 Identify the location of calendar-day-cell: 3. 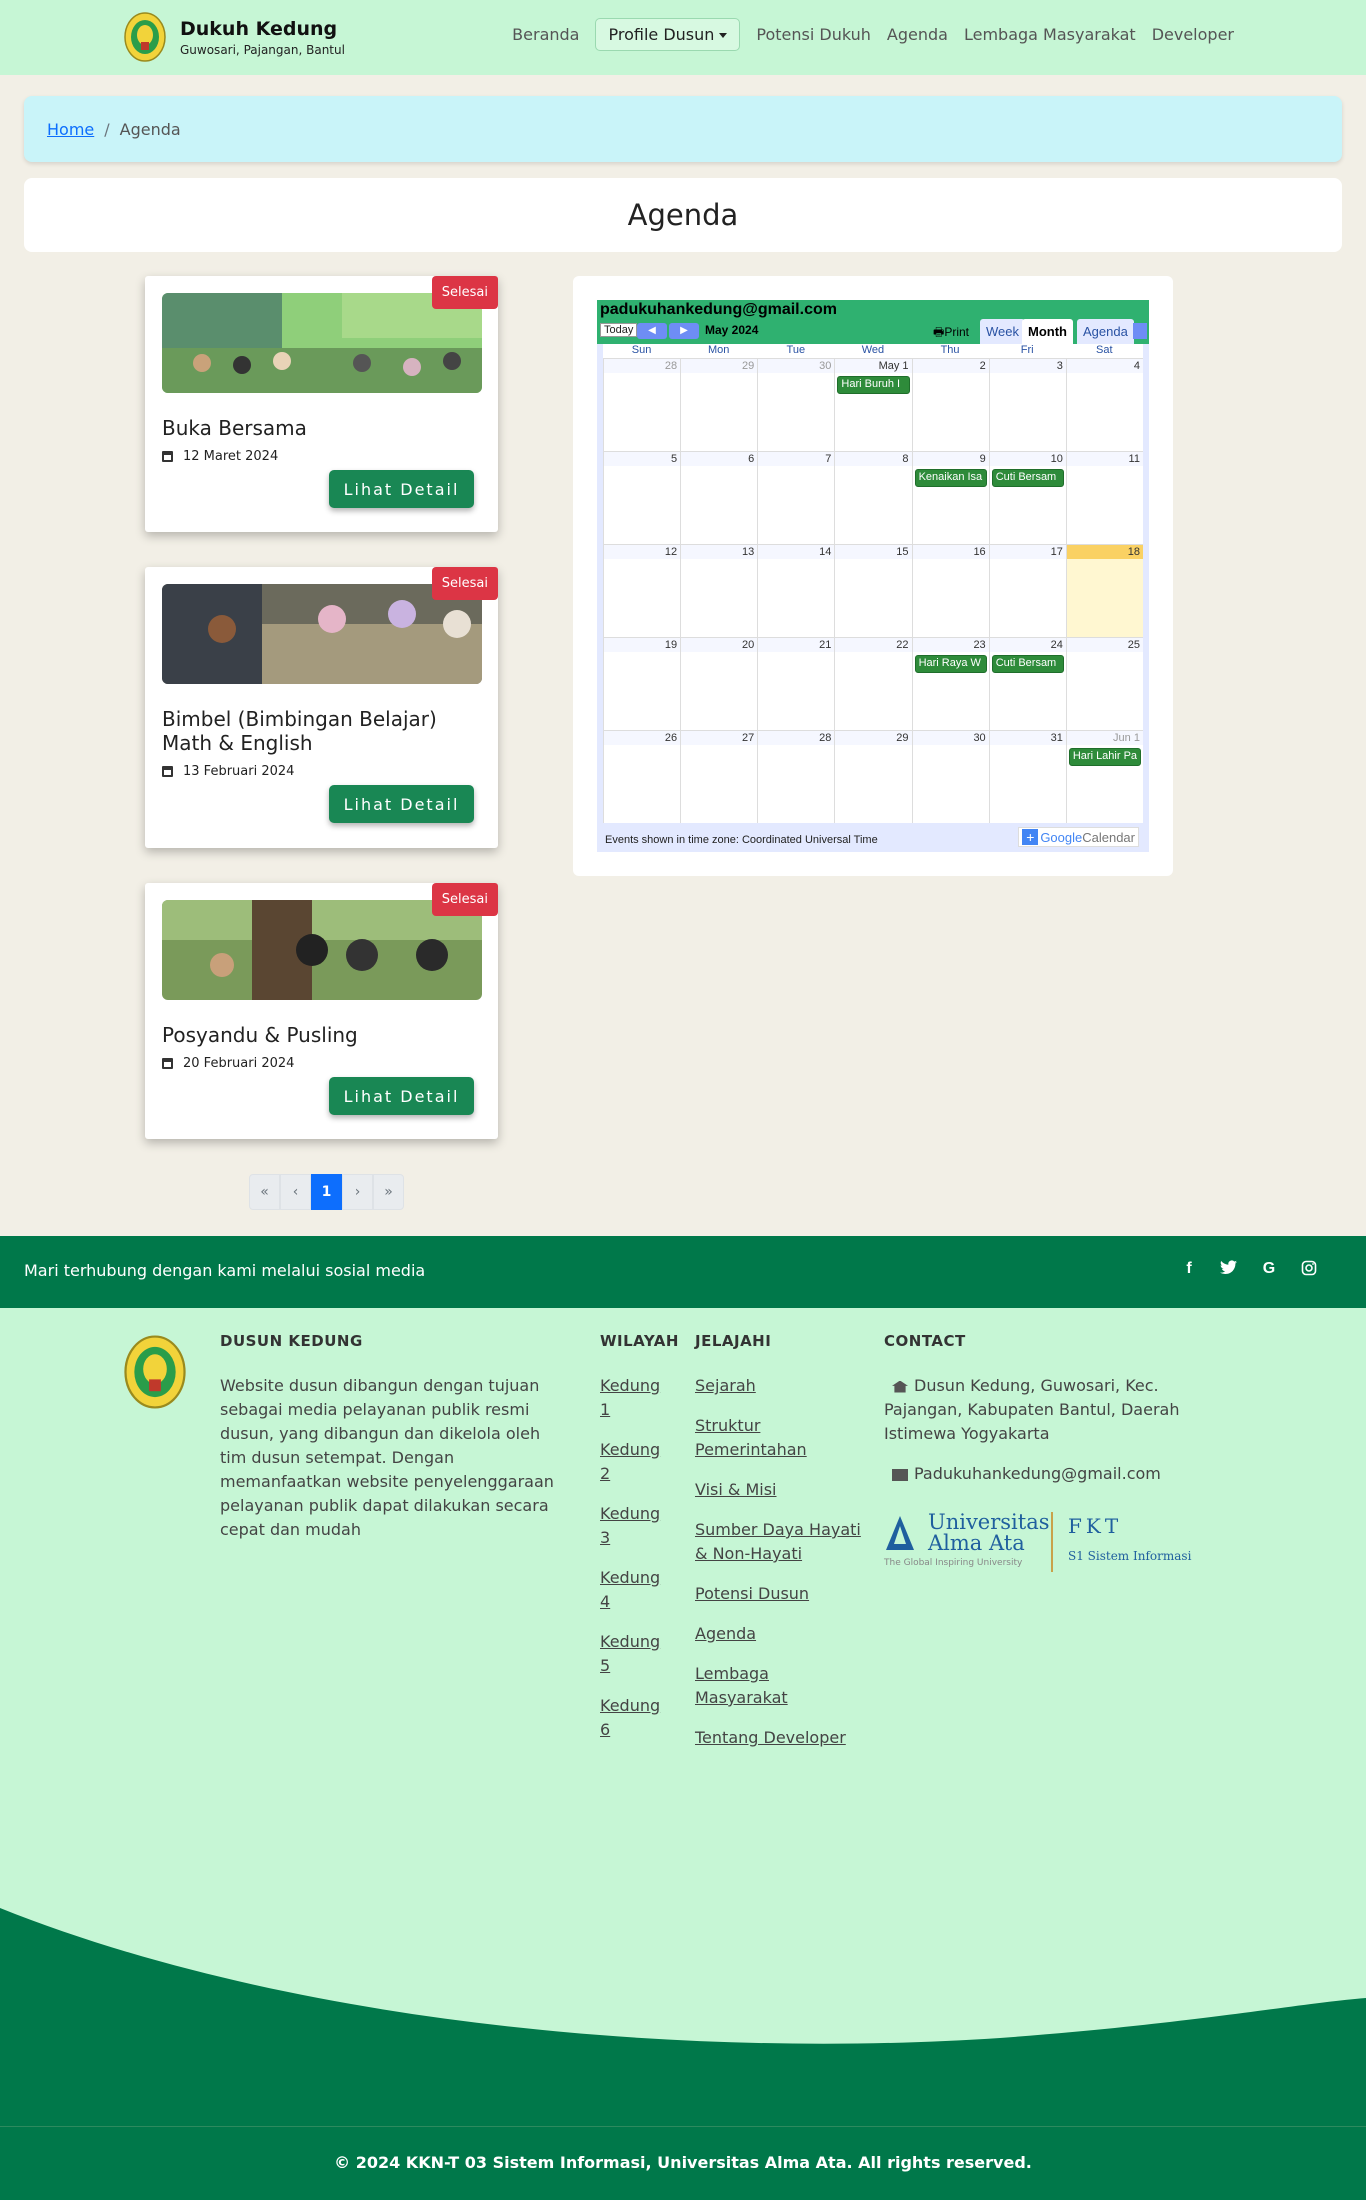
(1027, 404).